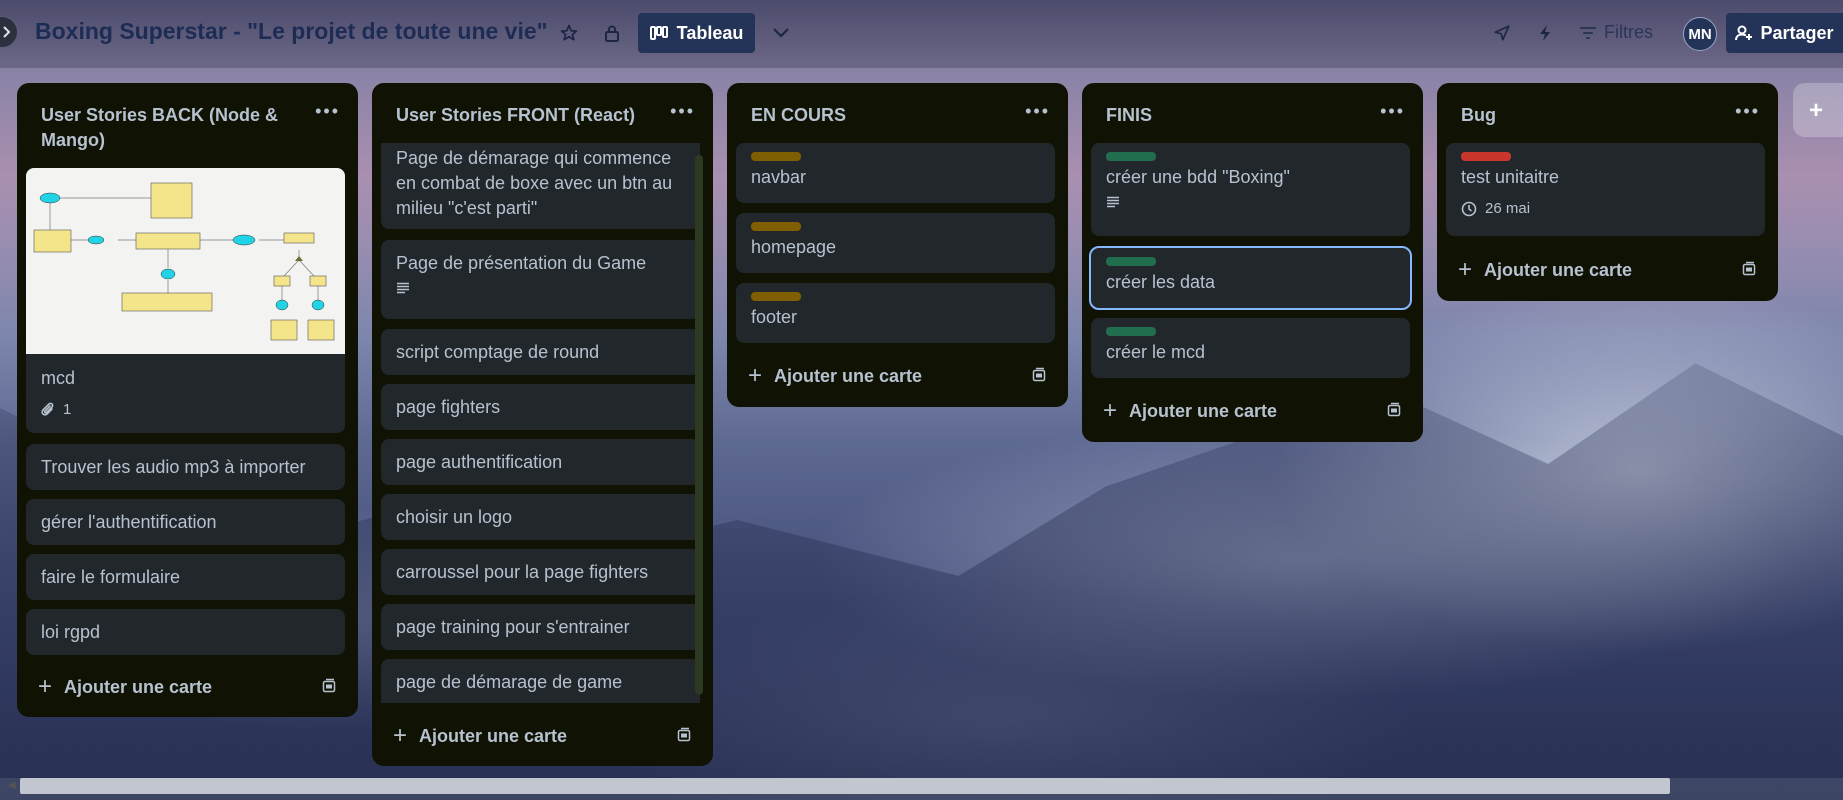  Describe the element at coordinates (1241, 115) in the screenshot. I see `list-title: FINIS` at that location.